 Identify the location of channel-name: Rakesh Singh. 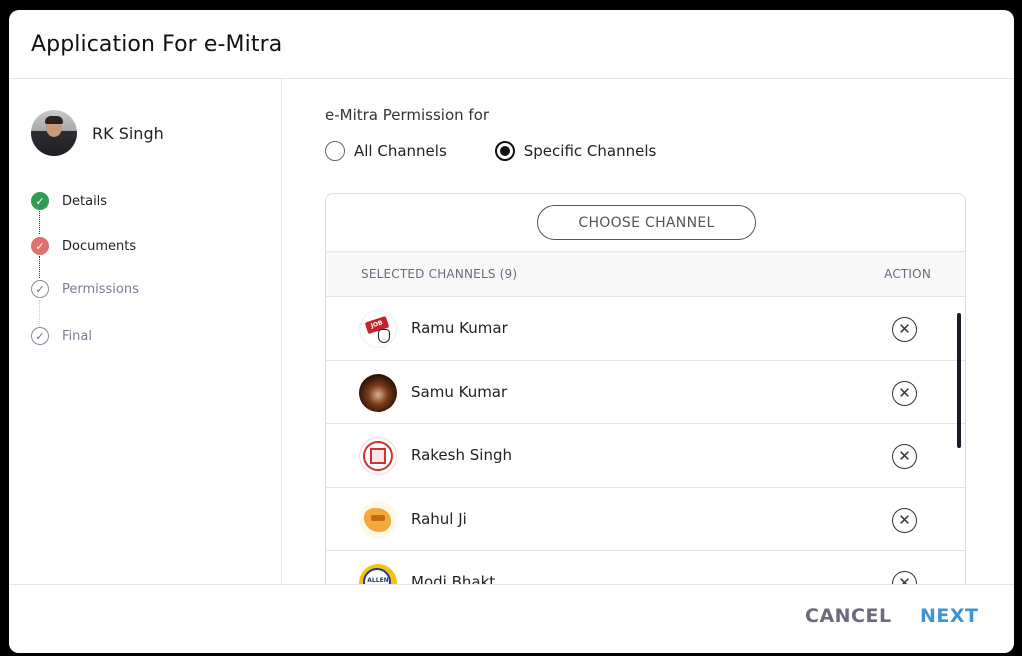
(461, 455).